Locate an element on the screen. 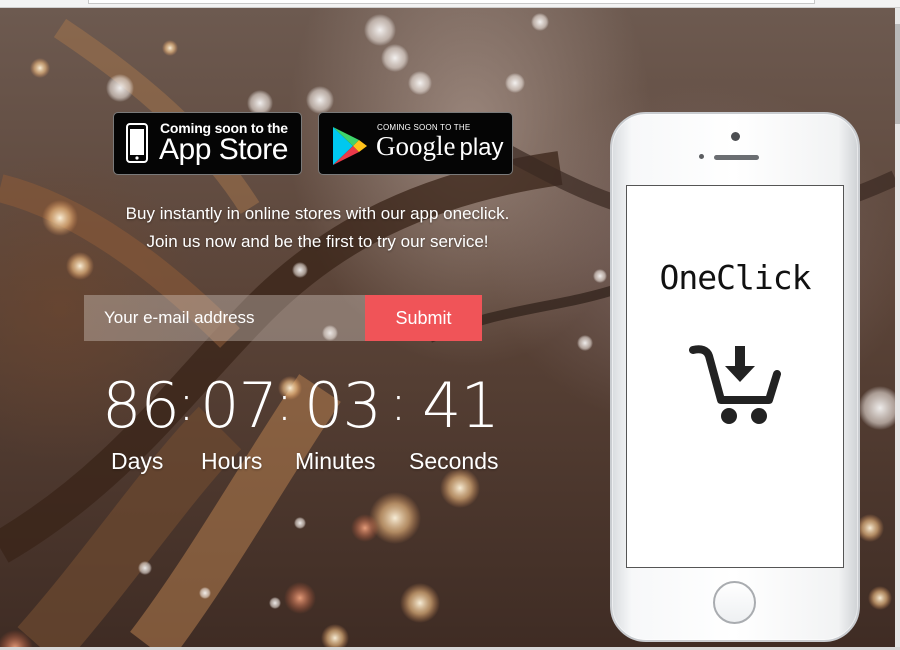 The image size is (900, 650). phone-screen: OneClick is located at coordinates (735, 376).